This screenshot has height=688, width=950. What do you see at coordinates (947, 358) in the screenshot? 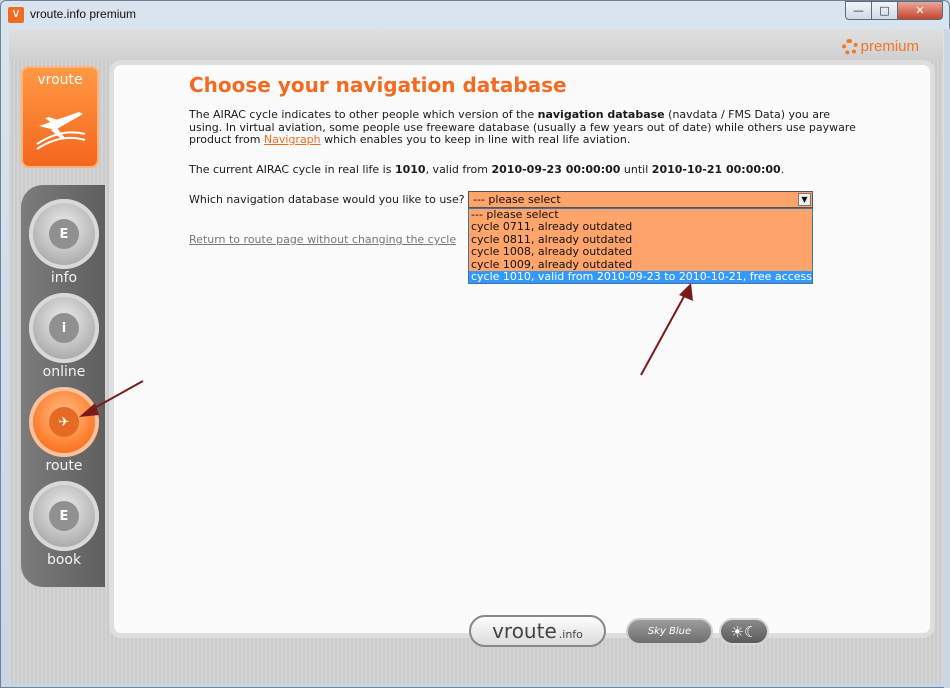
I see `window-edge` at bounding box center [947, 358].